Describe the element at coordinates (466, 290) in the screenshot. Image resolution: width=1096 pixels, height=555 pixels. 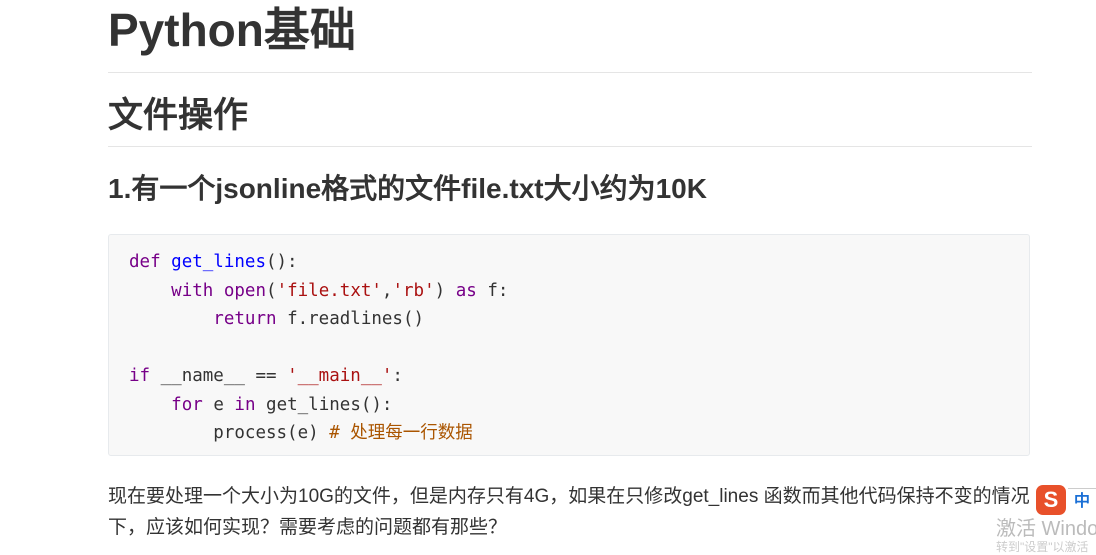
I see `code-keyword: as` at that location.